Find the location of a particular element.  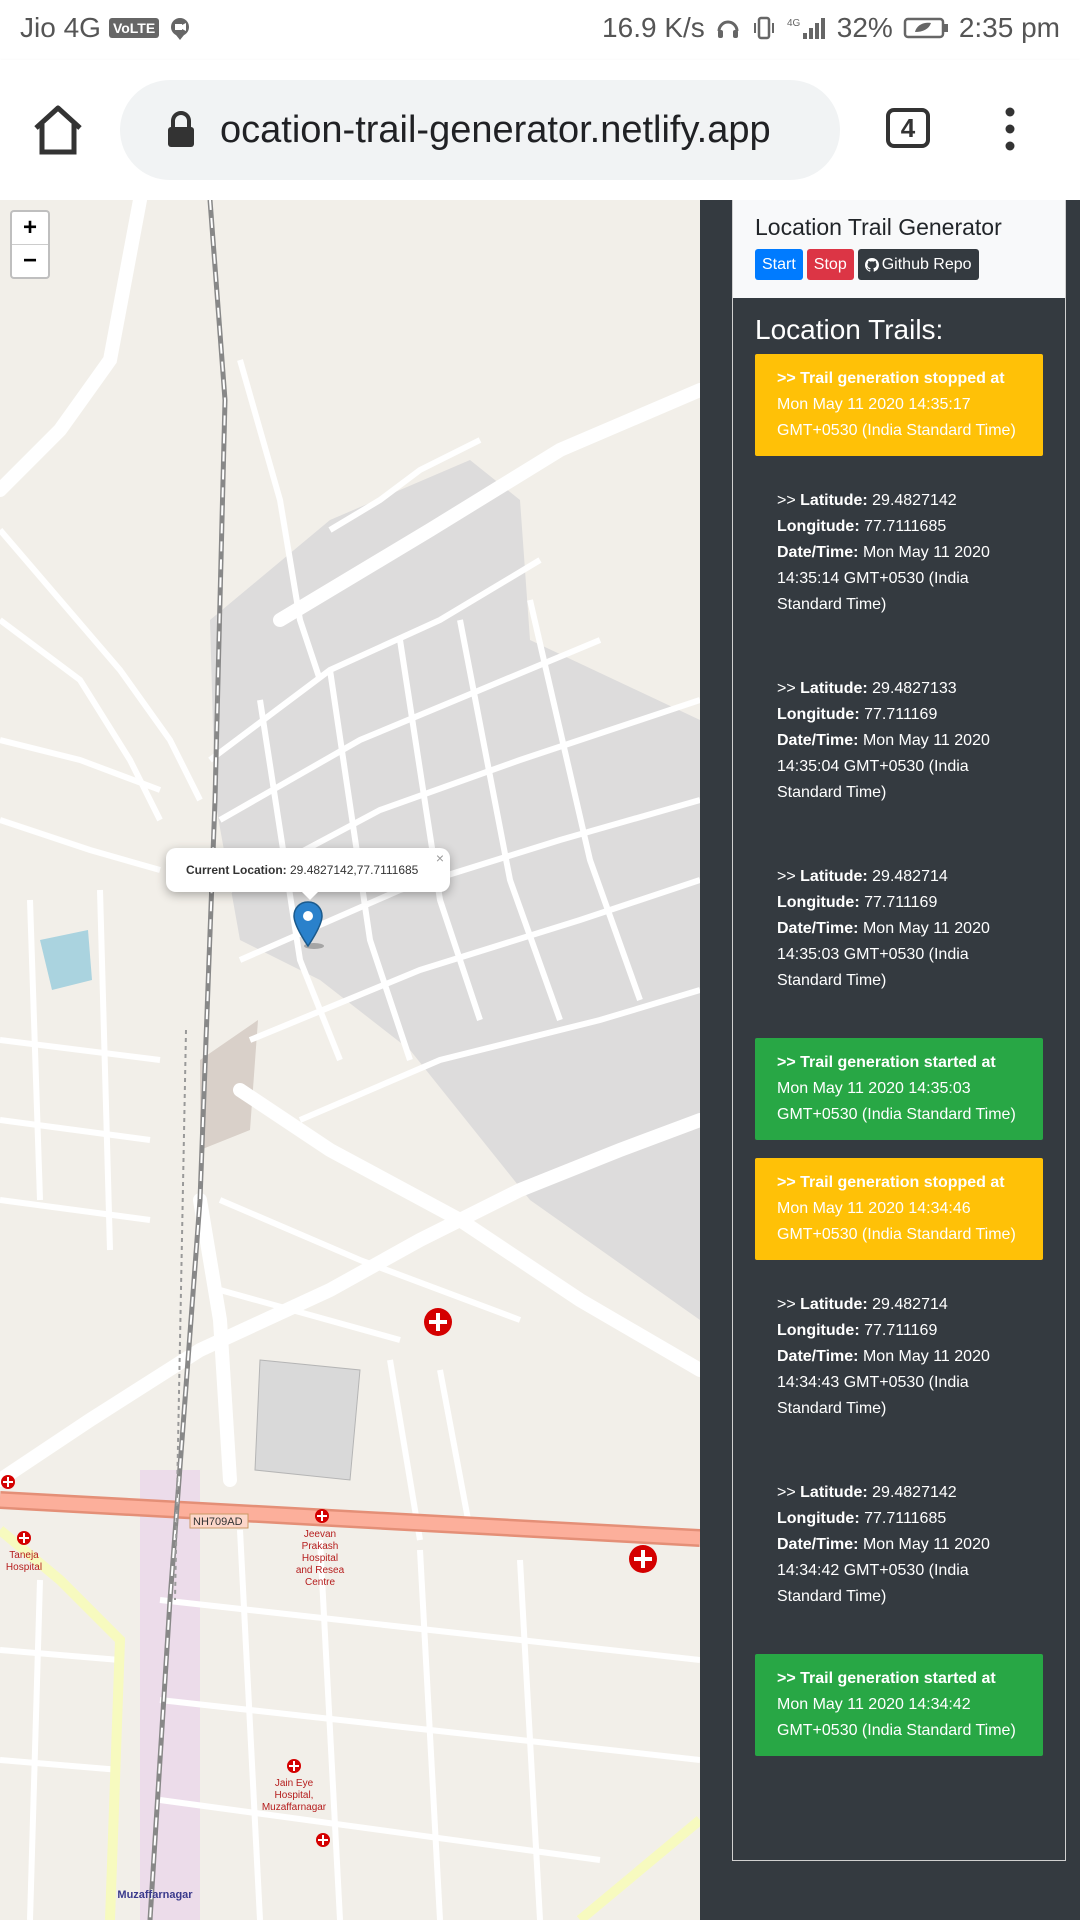

zoom-control: + − is located at coordinates (30, 244).